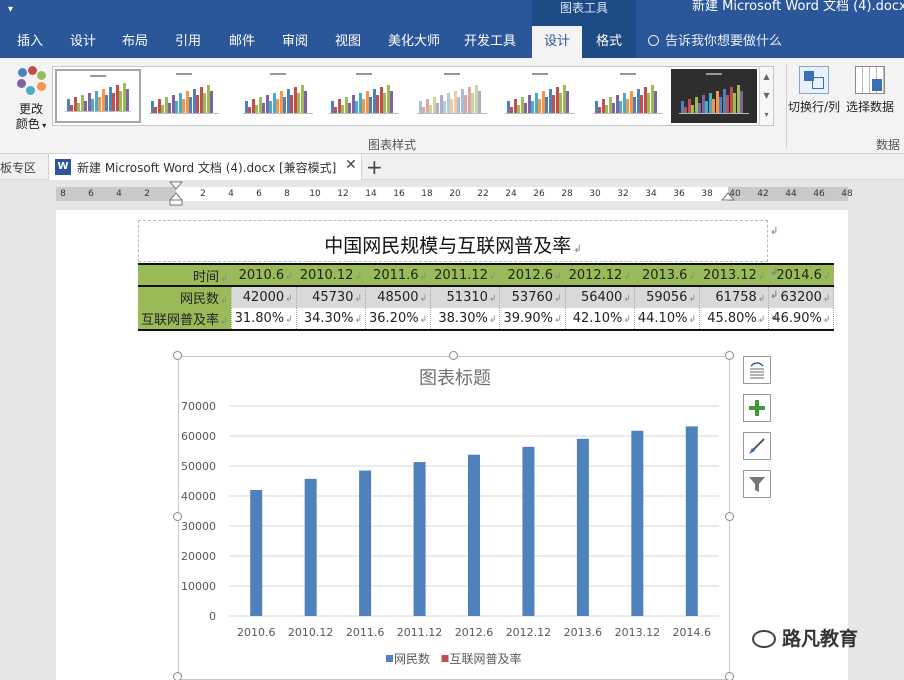 The width and height of the screenshot is (904, 680). What do you see at coordinates (667, 297) in the screenshot?
I see `table-cell: 59056↲` at bounding box center [667, 297].